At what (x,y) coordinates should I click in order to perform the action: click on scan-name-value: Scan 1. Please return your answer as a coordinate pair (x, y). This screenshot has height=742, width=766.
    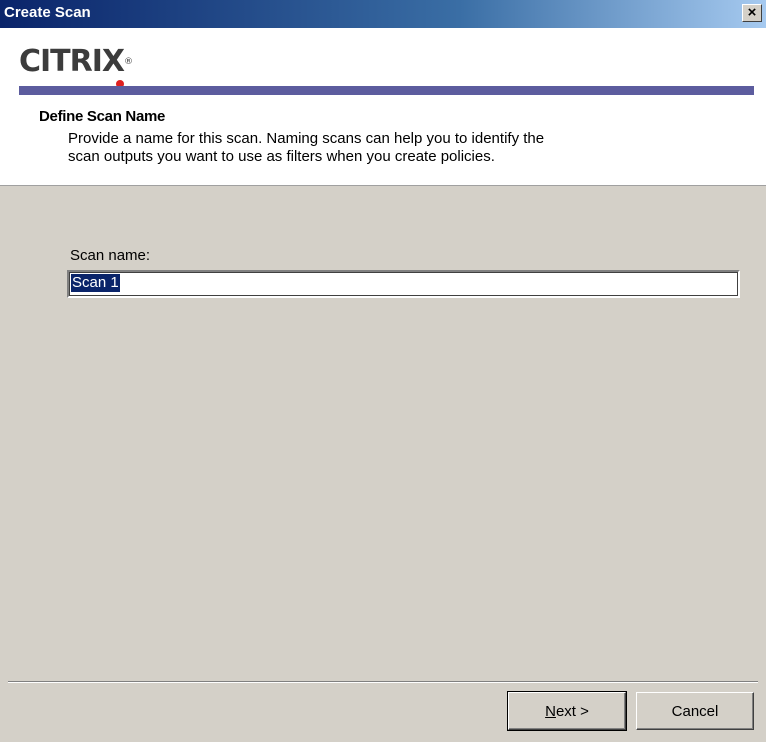
    Looking at the image, I should click on (95, 283).